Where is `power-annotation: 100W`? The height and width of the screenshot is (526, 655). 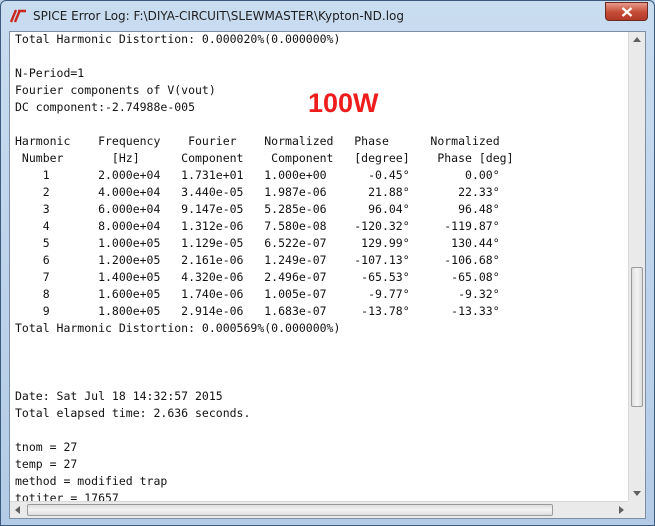 power-annotation: 100W is located at coordinates (343, 103).